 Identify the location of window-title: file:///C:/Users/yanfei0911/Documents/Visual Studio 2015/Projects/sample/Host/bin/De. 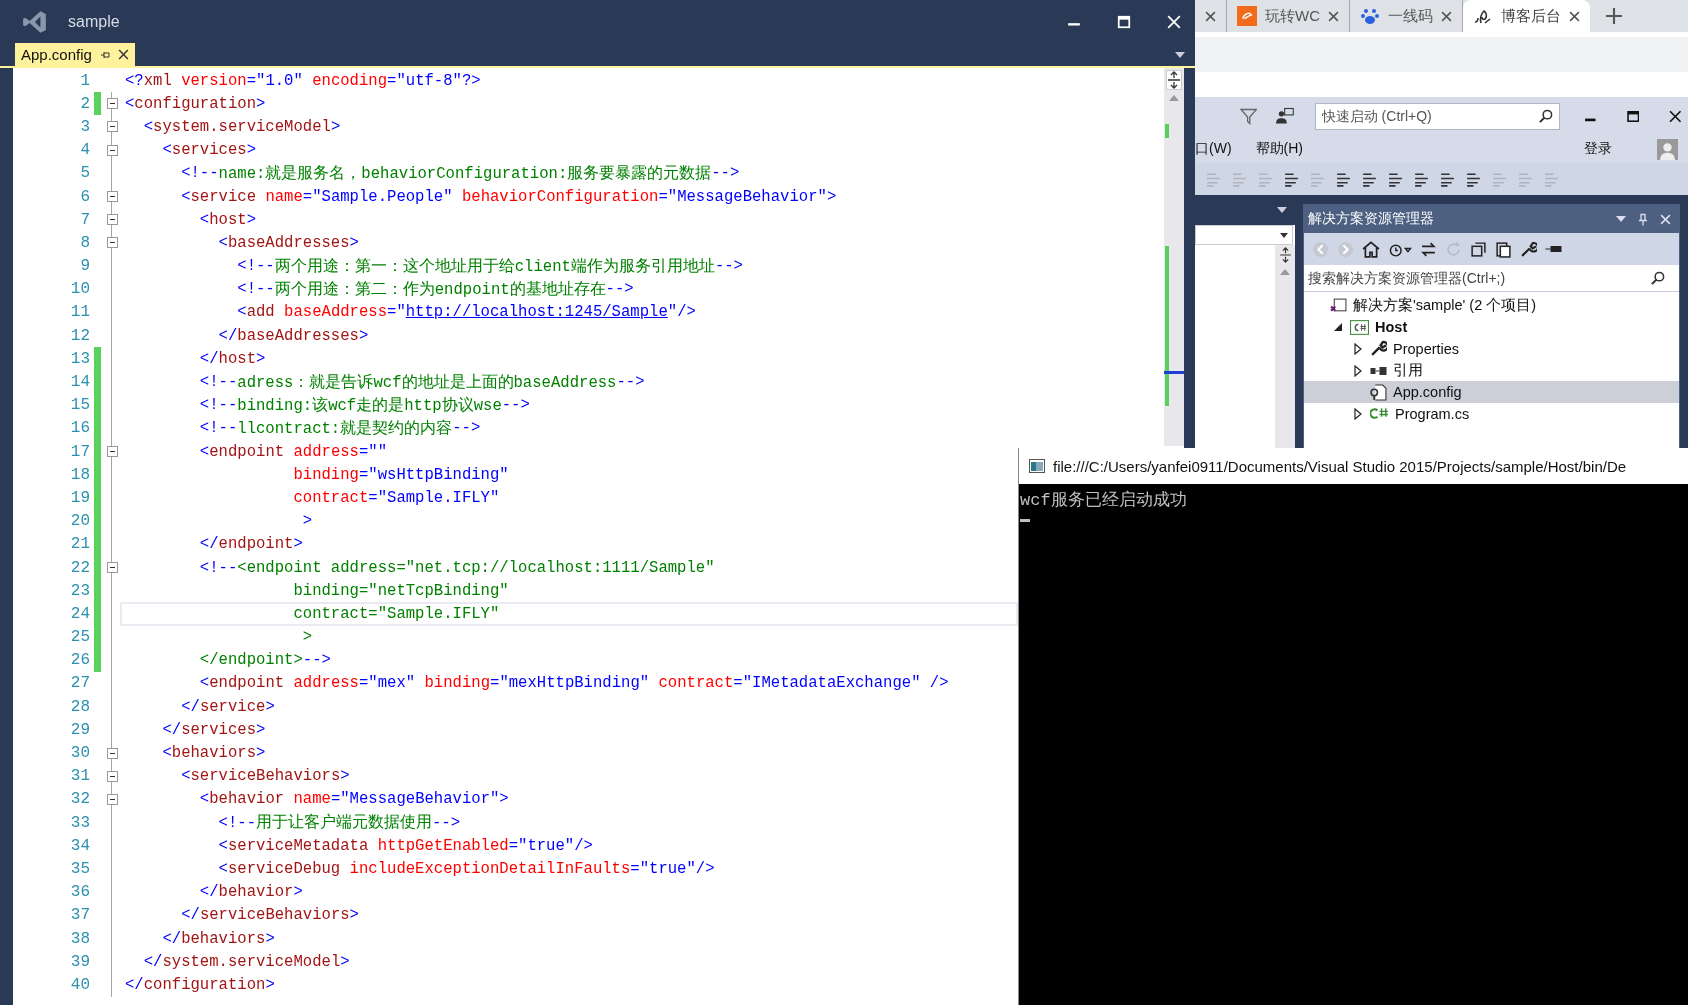
(1340, 466).